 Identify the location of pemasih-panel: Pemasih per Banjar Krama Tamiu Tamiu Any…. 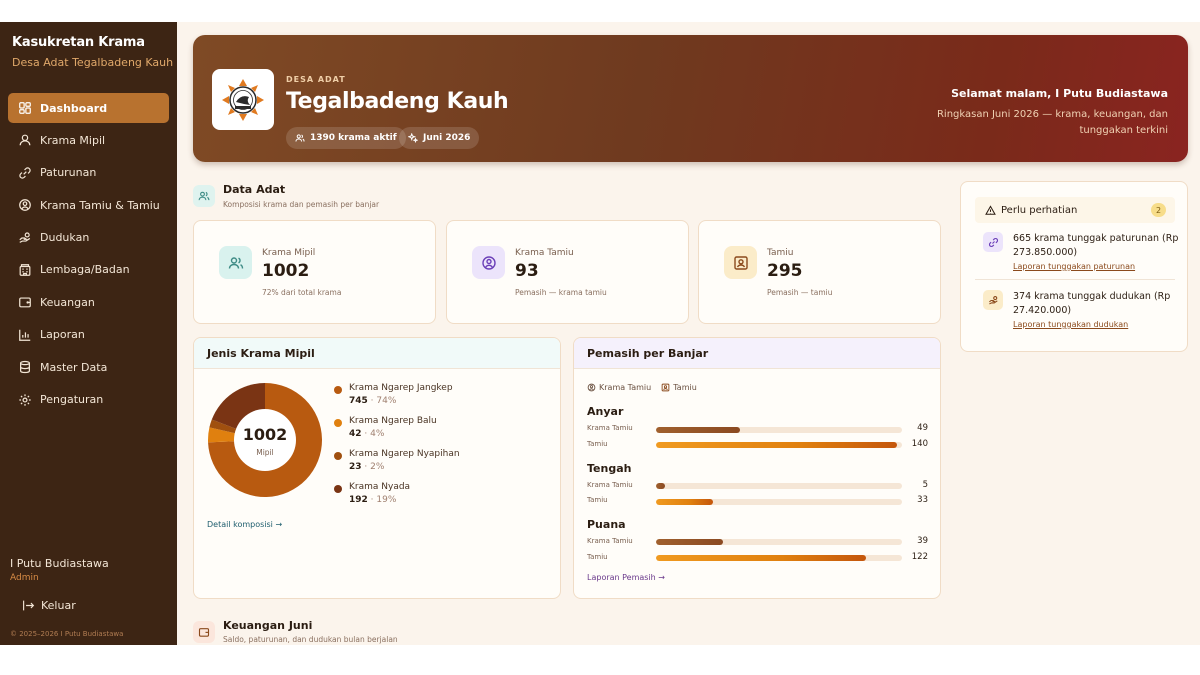
(757, 468).